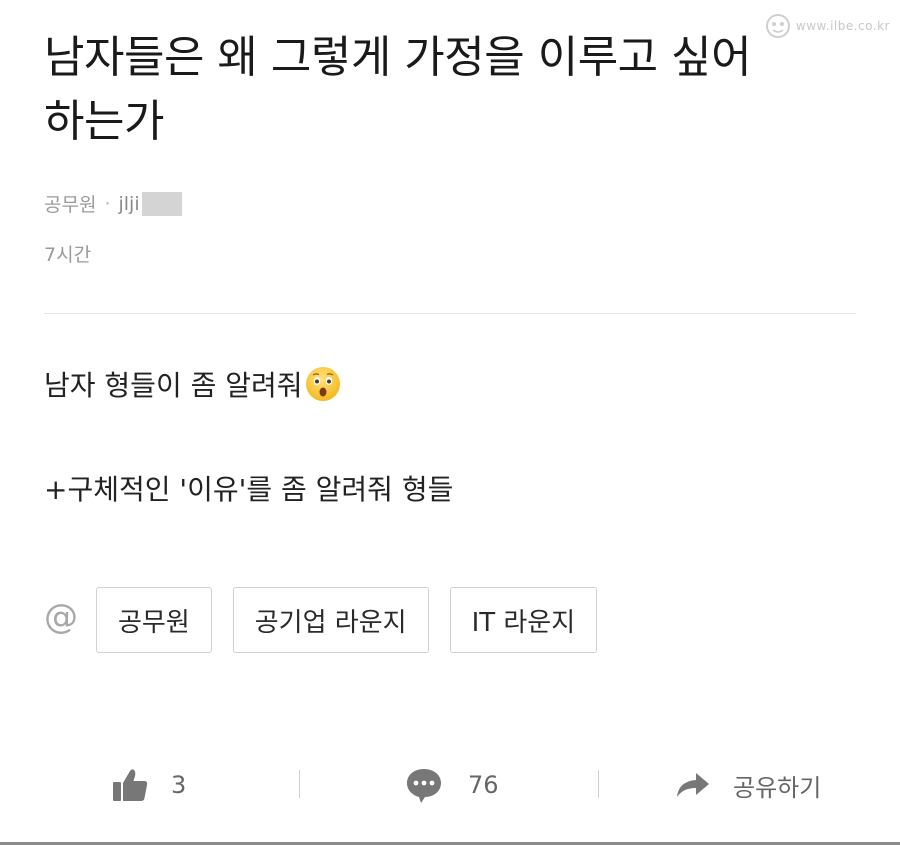 Image resolution: width=900 pixels, height=845 pixels. Describe the element at coordinates (129, 204) in the screenshot. I see `post-author: jlji` at that location.